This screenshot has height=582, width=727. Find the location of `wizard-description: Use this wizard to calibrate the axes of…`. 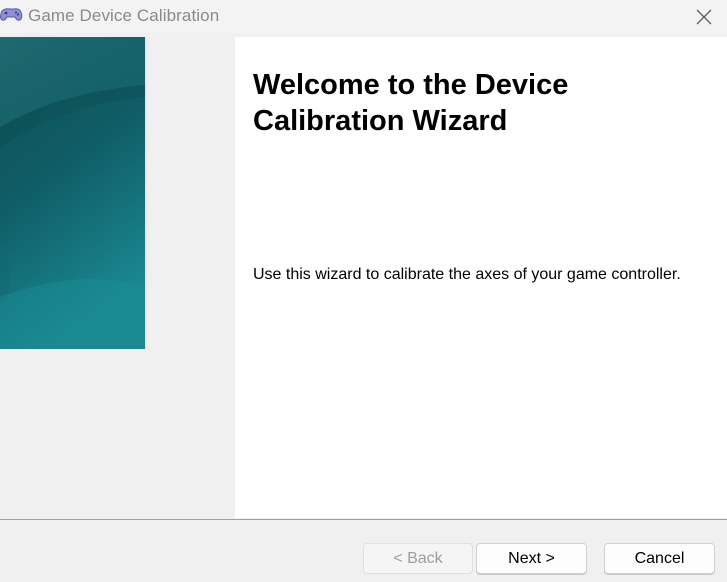

wizard-description: Use this wizard to calibrate the axes of… is located at coordinates (467, 274).